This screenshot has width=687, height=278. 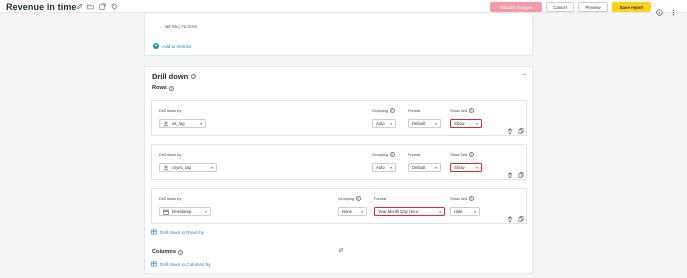 I want to click on metric-filters-label: METRIC FILTERS, so click(x=181, y=26).